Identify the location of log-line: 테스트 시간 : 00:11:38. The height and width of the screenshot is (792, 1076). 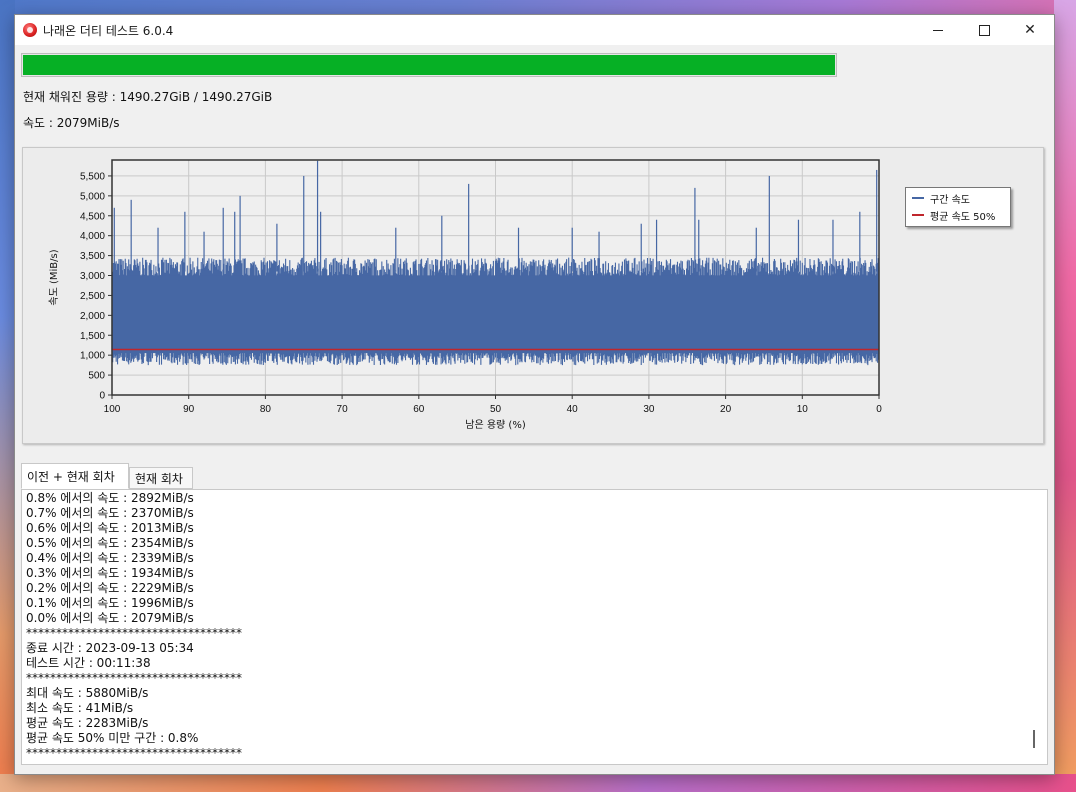
(88, 663).